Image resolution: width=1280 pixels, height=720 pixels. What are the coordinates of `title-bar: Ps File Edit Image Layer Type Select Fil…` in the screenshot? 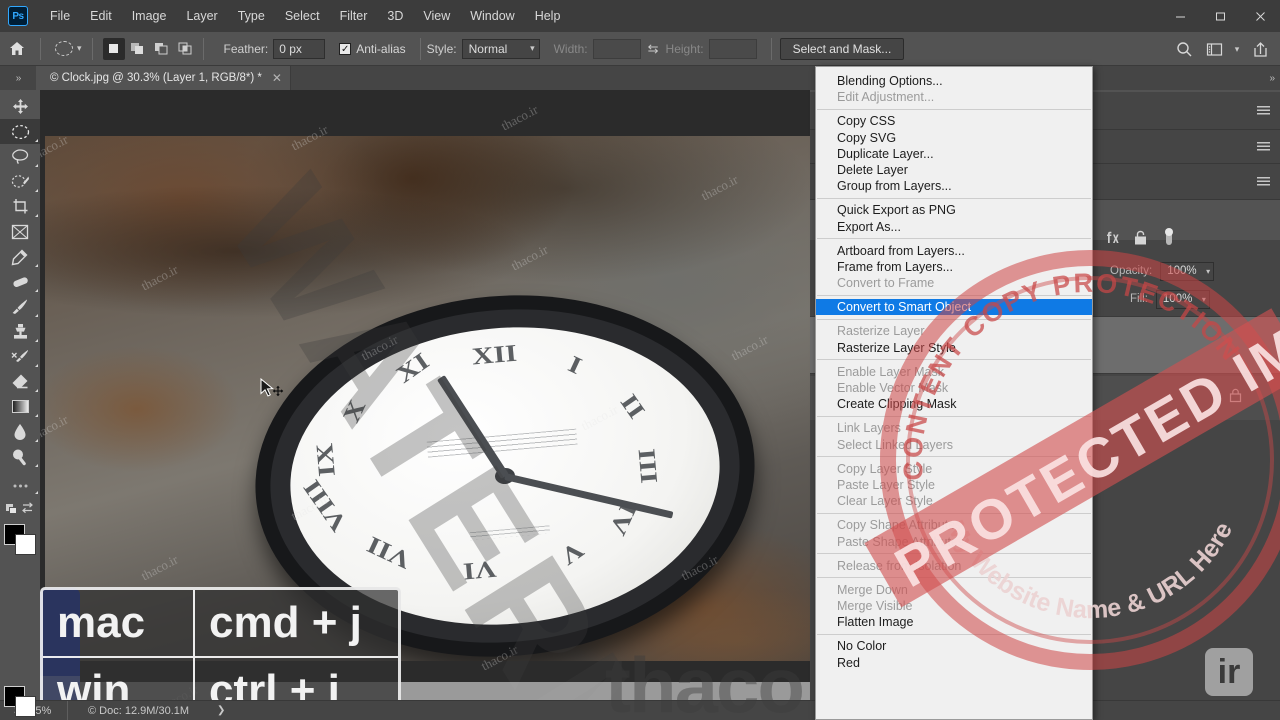 It's located at (640, 16).